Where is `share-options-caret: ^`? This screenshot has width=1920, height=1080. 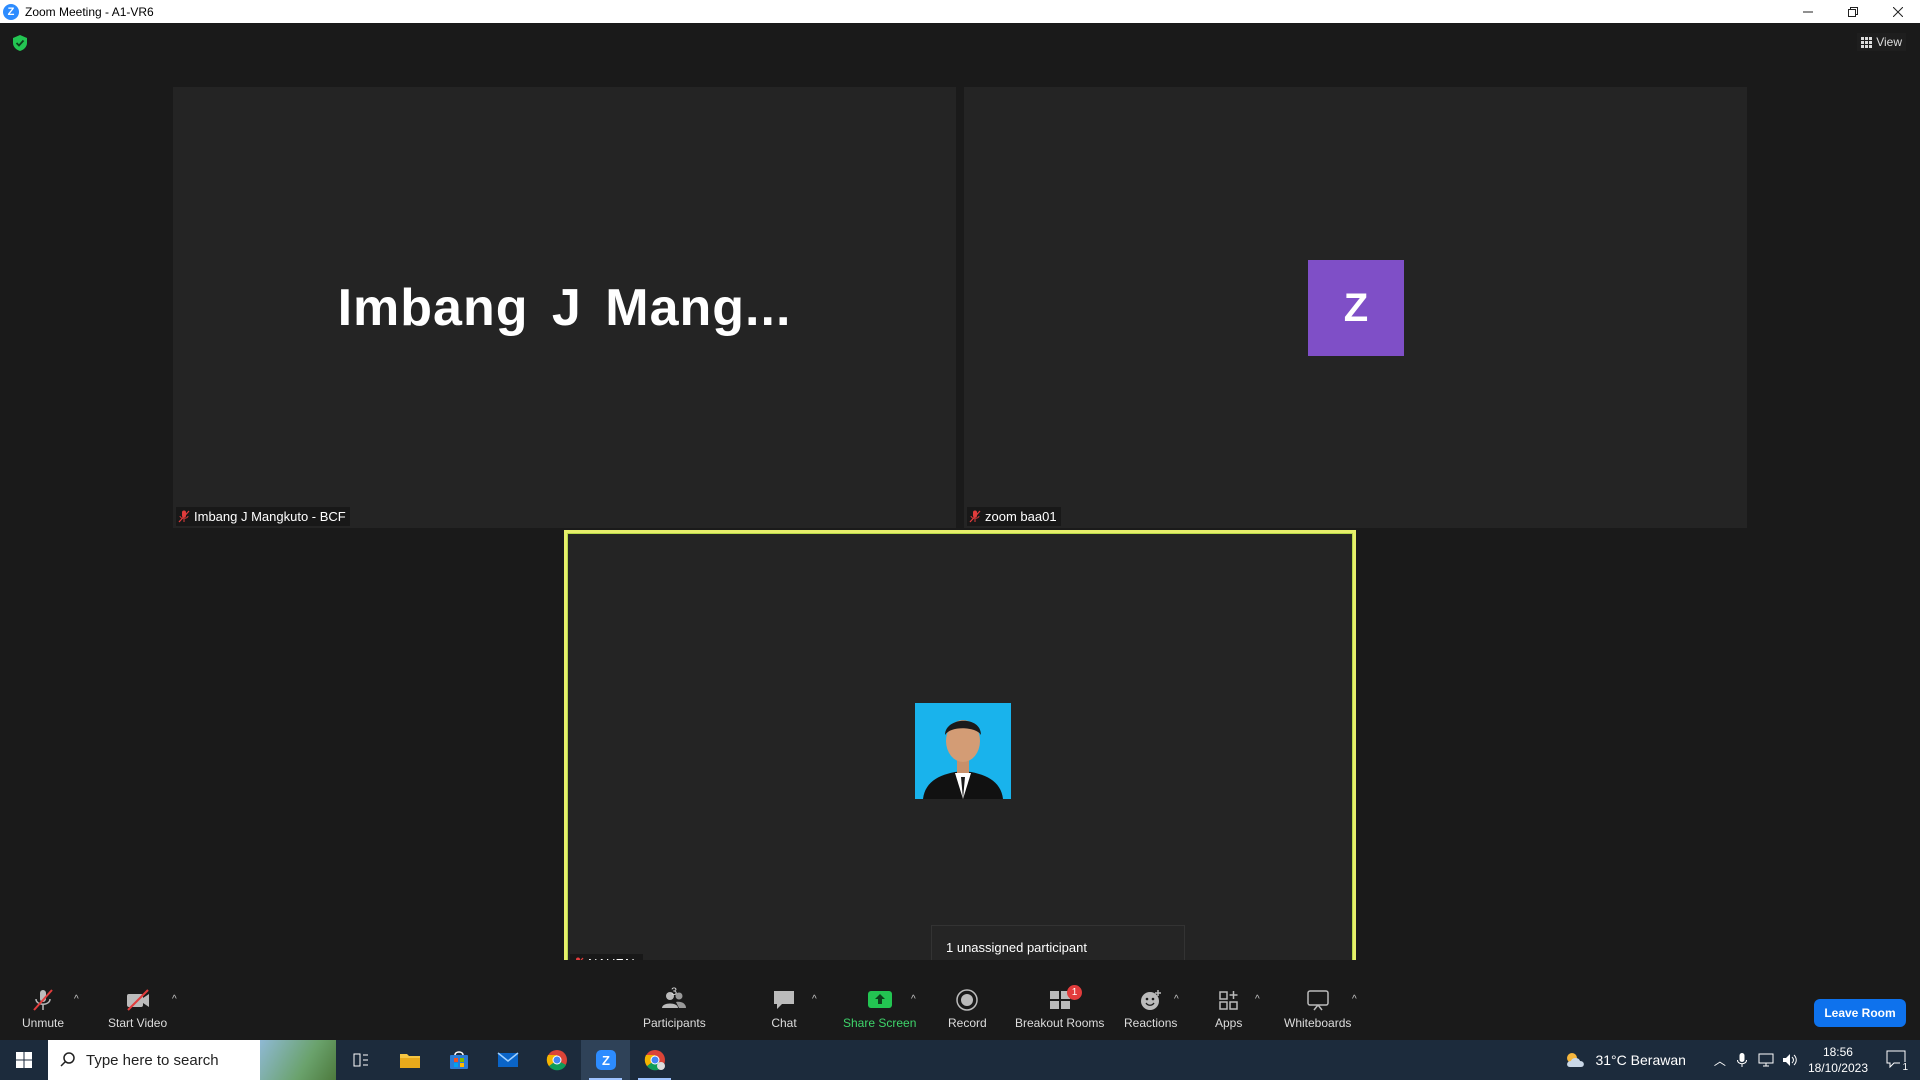
share-options-caret: ^ is located at coordinates (913, 999).